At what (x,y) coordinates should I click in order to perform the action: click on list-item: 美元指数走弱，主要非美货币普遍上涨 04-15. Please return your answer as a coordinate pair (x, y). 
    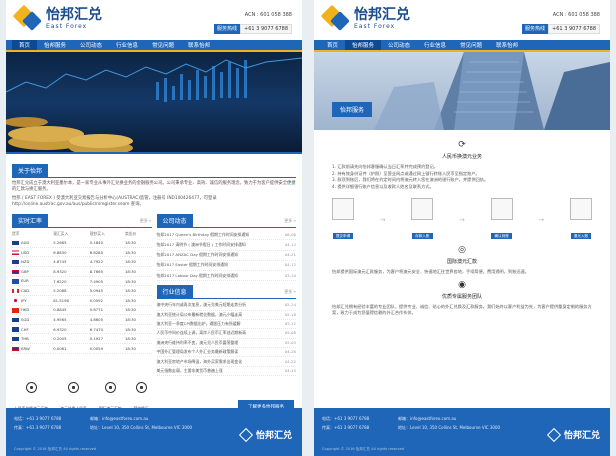
    Looking at the image, I should click on (226, 372).